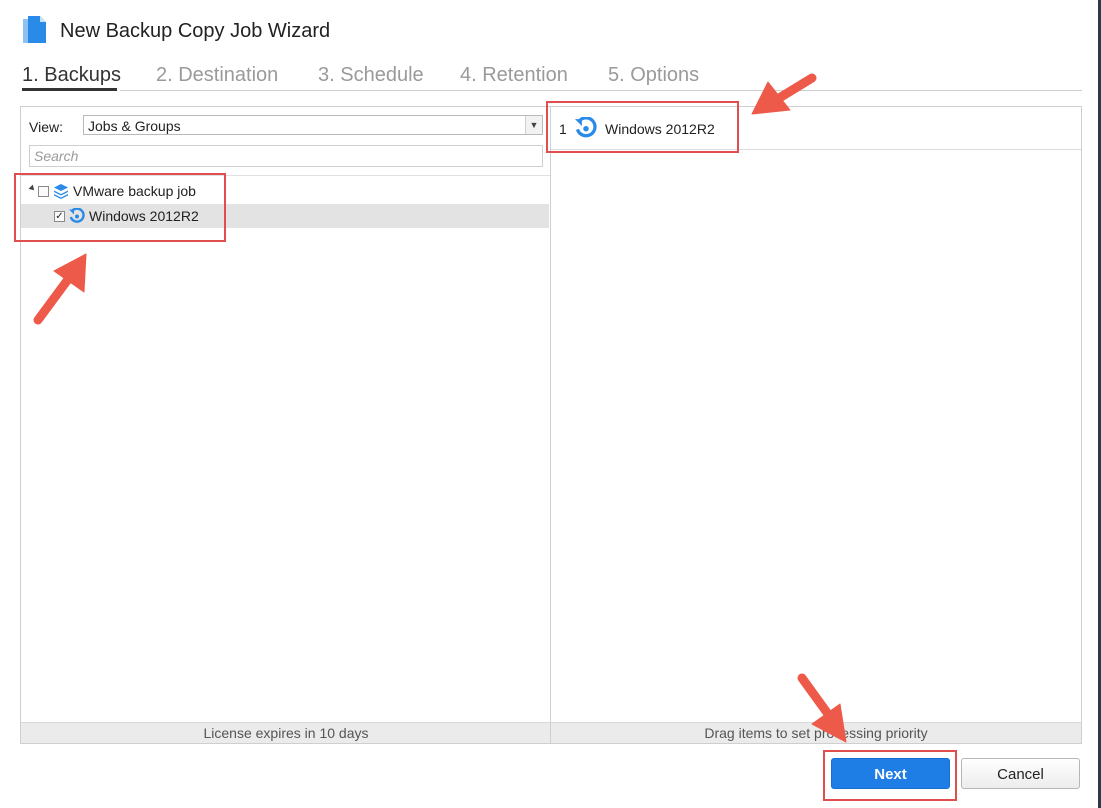 The height and width of the screenshot is (808, 1101). Describe the element at coordinates (69, 89) in the screenshot. I see `active-step-underline` at that location.